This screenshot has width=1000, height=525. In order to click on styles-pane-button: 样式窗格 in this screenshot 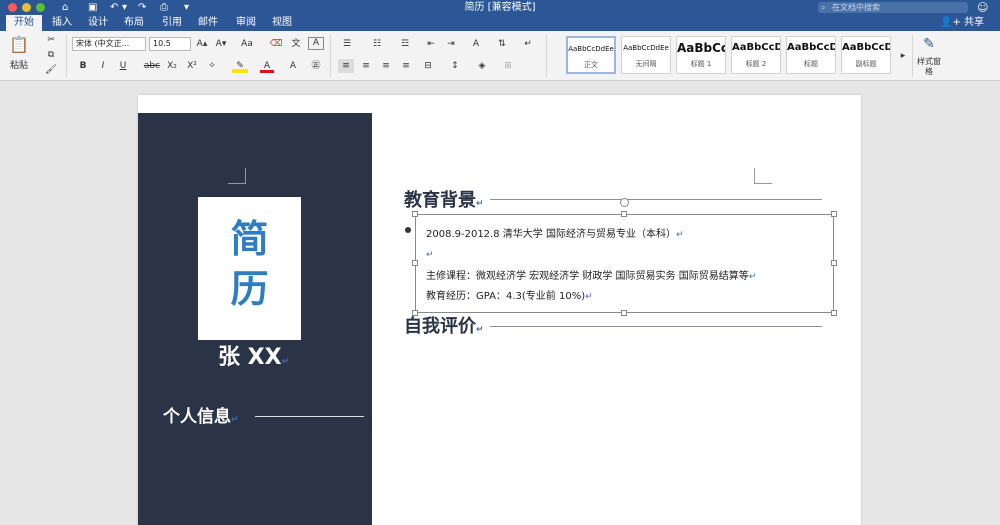, I will do `click(929, 67)`.